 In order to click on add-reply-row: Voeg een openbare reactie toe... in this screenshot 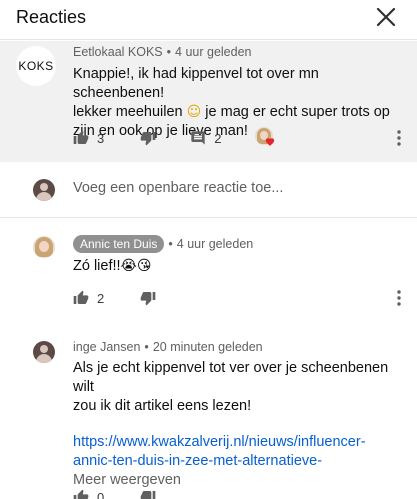, I will do `click(208, 190)`.